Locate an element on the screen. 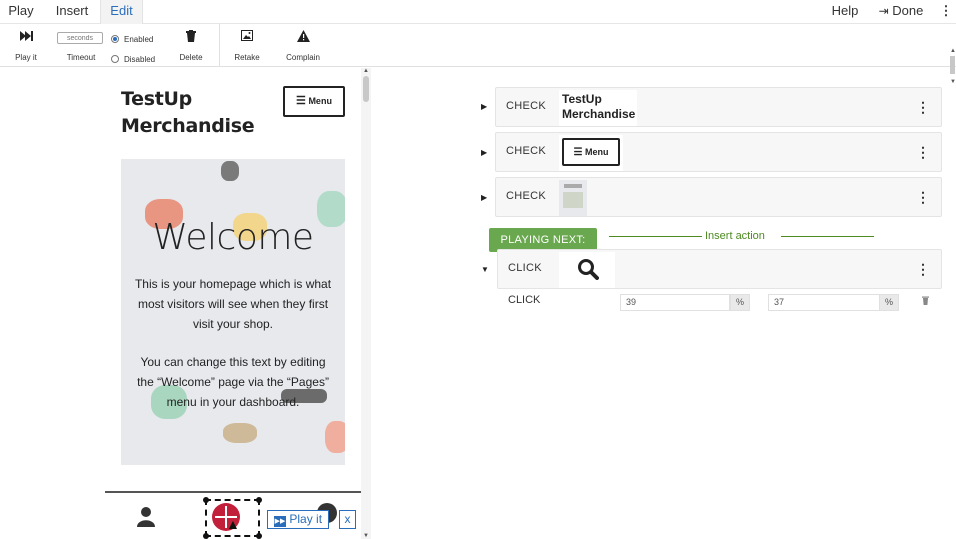 This screenshot has width=956, height=539. action-row: CHECK ☰ Menu ⋮ is located at coordinates (718, 152).